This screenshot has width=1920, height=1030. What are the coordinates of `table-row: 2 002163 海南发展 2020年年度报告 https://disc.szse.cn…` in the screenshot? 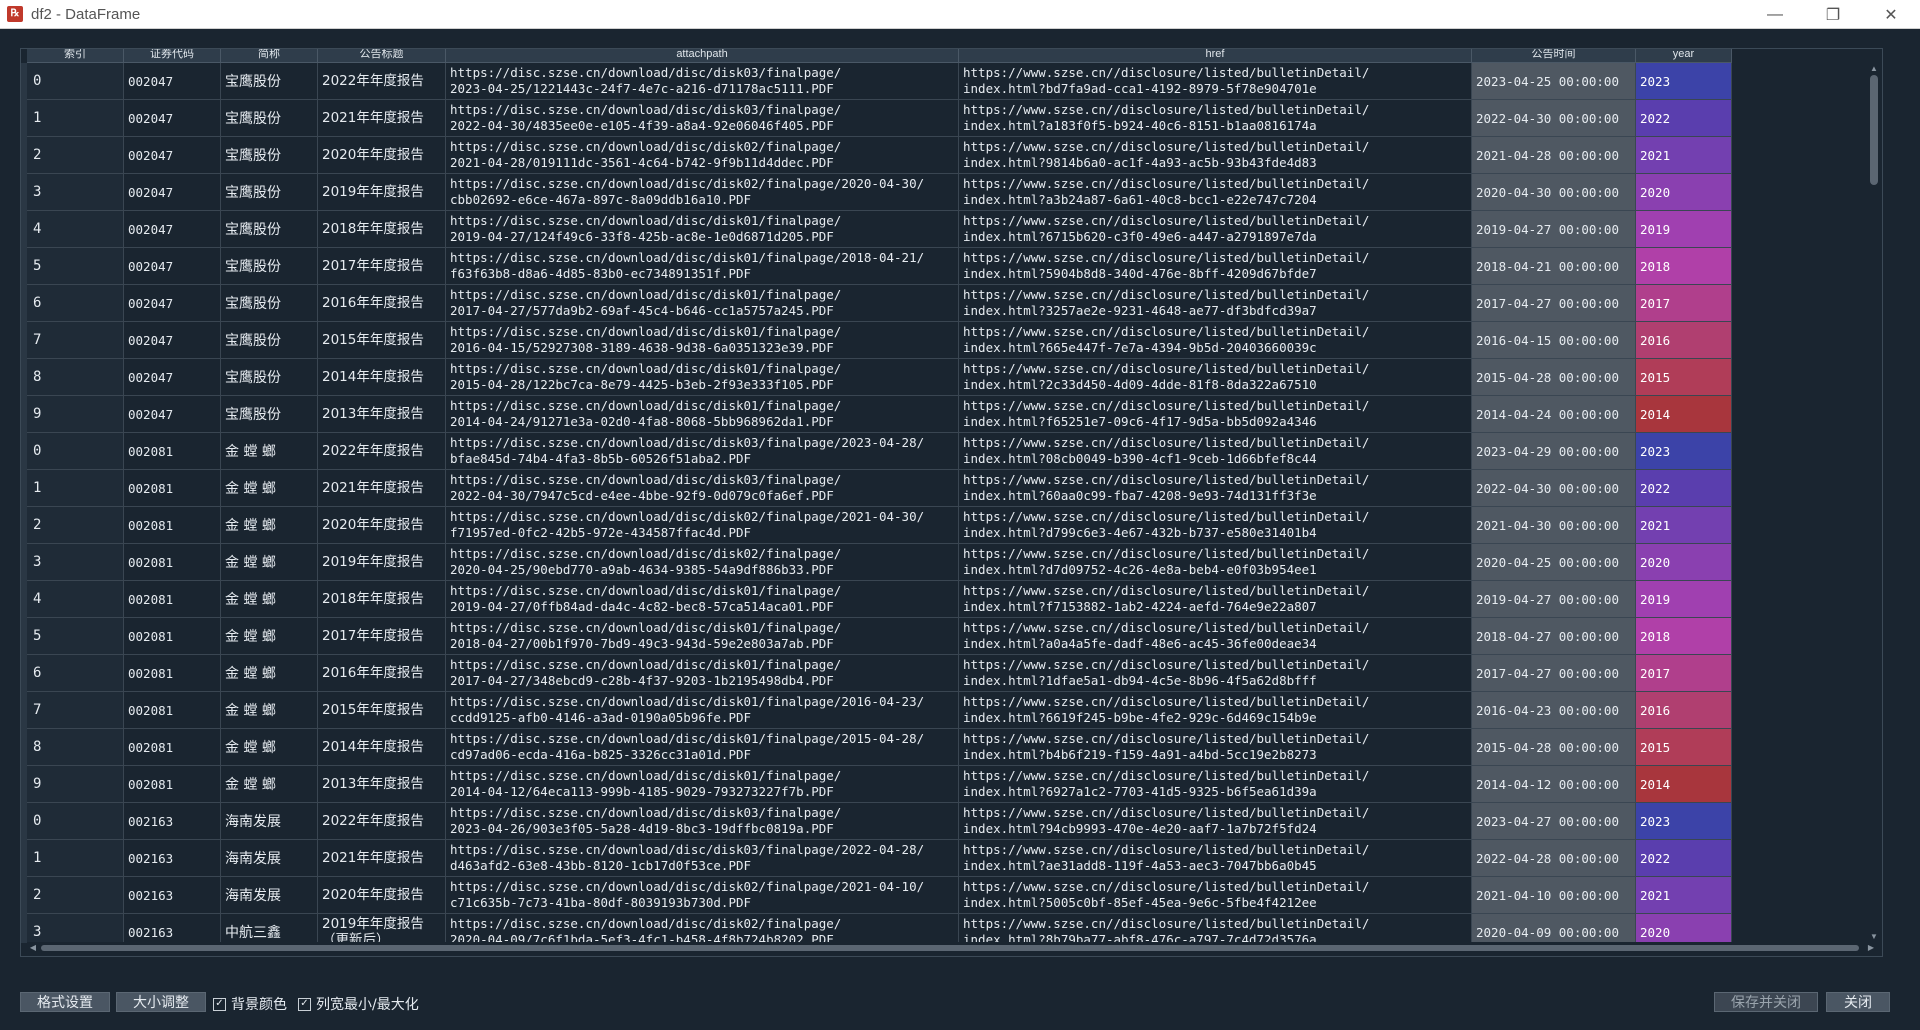 It's located at (879, 895).